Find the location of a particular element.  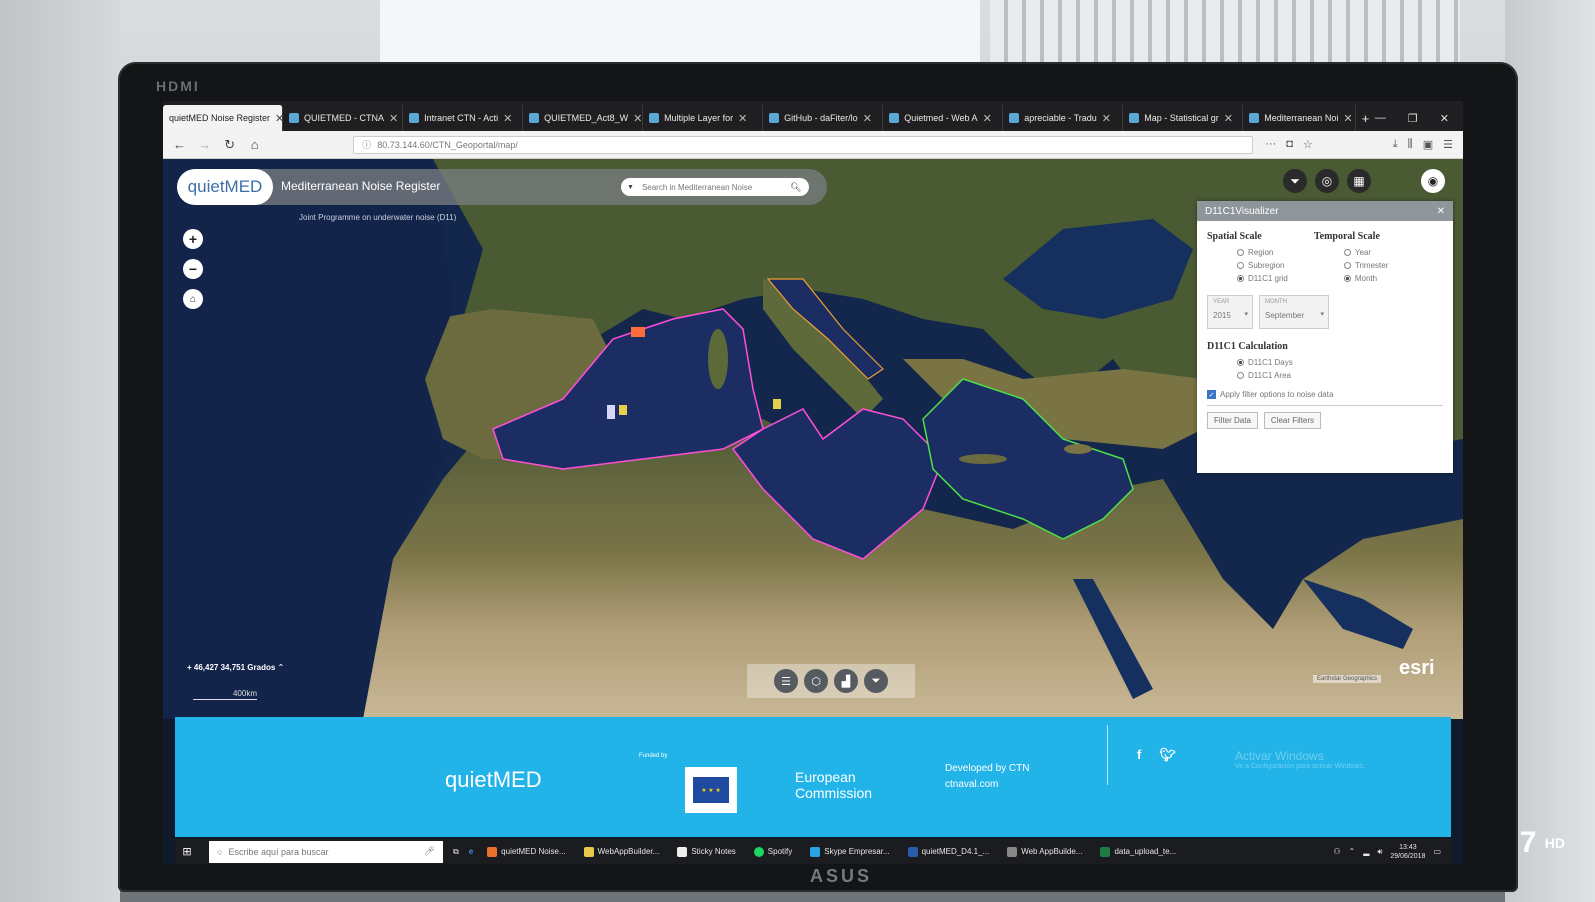

twitter-icon: 🐦︎ is located at coordinates (1167, 755).